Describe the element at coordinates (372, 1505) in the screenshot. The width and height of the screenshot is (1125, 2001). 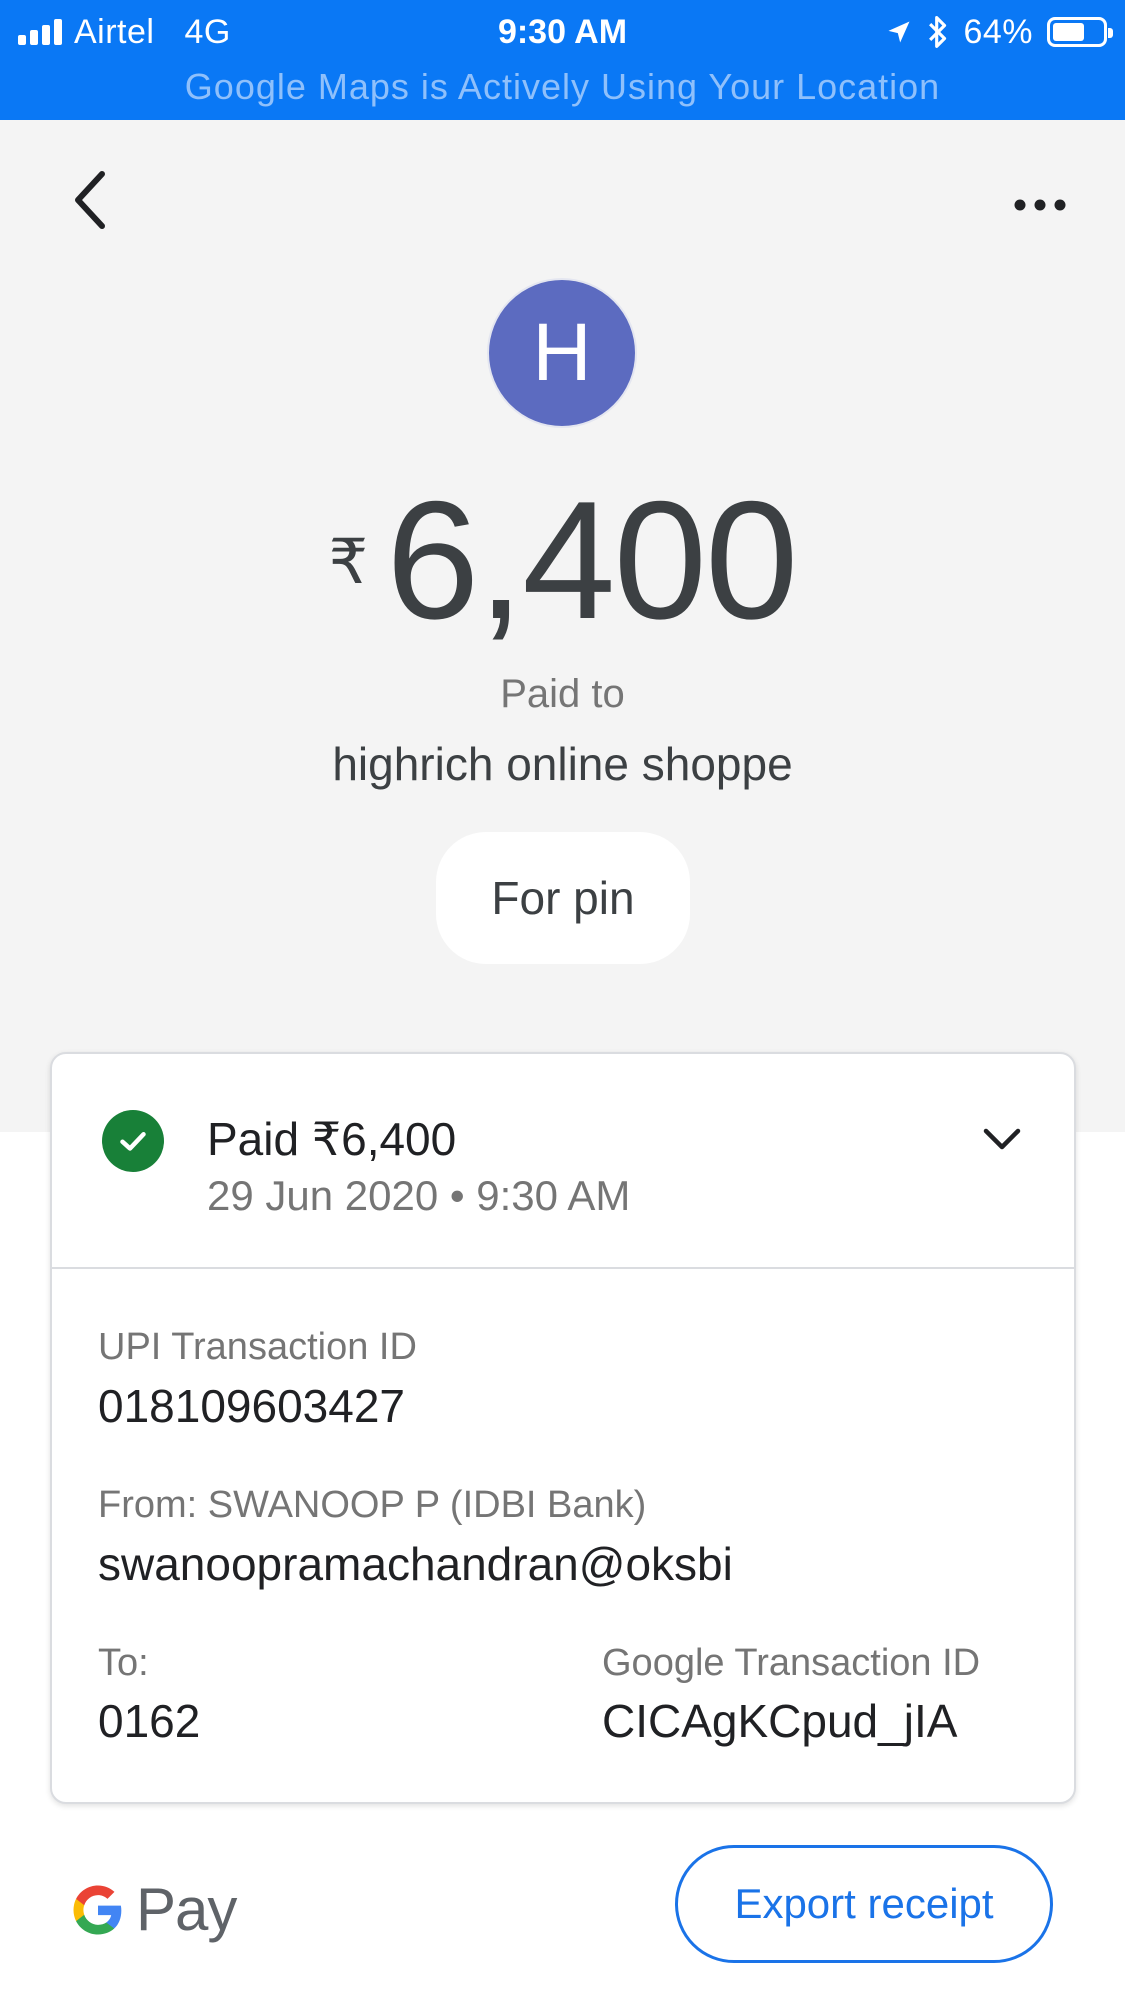
I see `from-label: From: SWANOOP P (IDBI Bank)` at that location.